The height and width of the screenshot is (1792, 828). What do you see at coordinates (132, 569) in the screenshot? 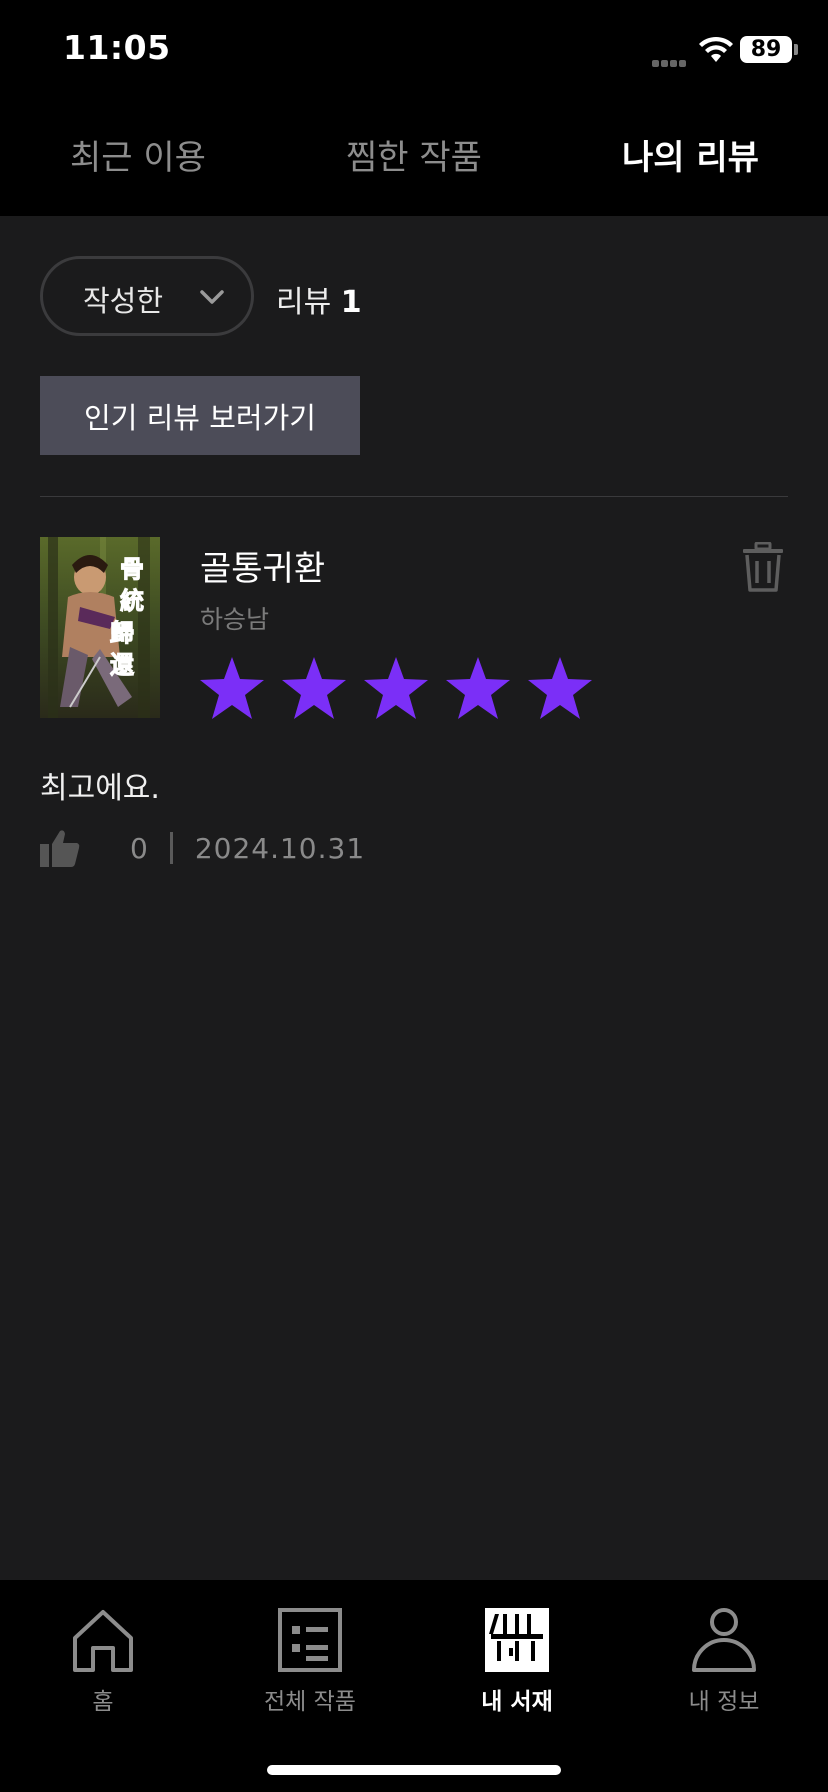
I see `cover-title-char-1: 骨` at bounding box center [132, 569].